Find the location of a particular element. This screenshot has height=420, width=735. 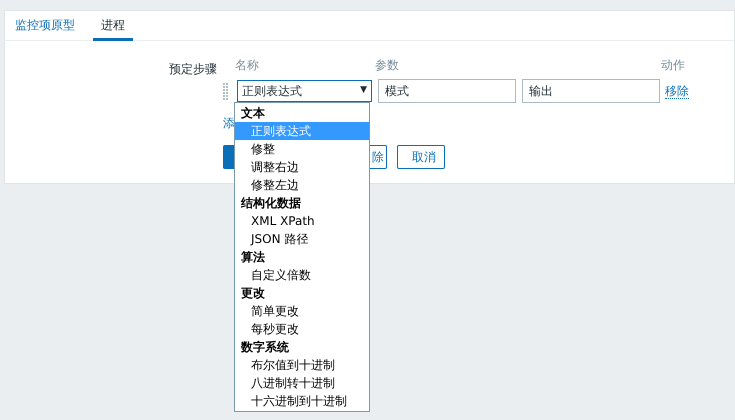

dropdown-option: 调整右边 is located at coordinates (302, 167).